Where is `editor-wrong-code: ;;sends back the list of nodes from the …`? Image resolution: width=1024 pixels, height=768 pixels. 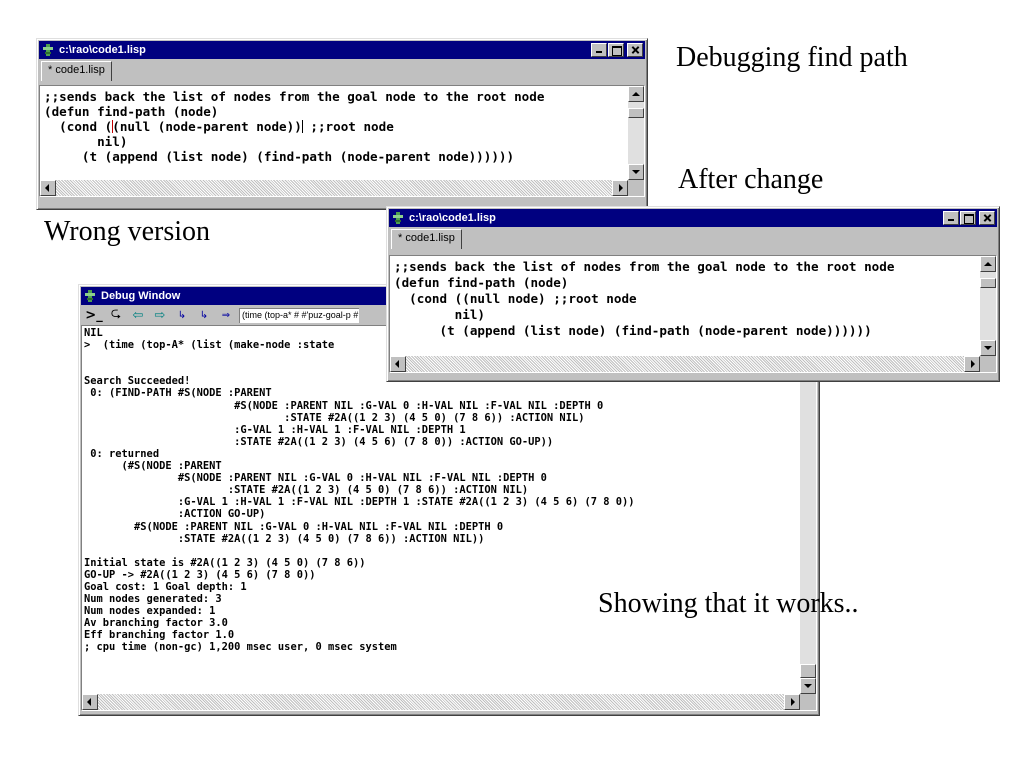
editor-wrong-code: ;;sends back the list of nodes from the … is located at coordinates (334, 133).